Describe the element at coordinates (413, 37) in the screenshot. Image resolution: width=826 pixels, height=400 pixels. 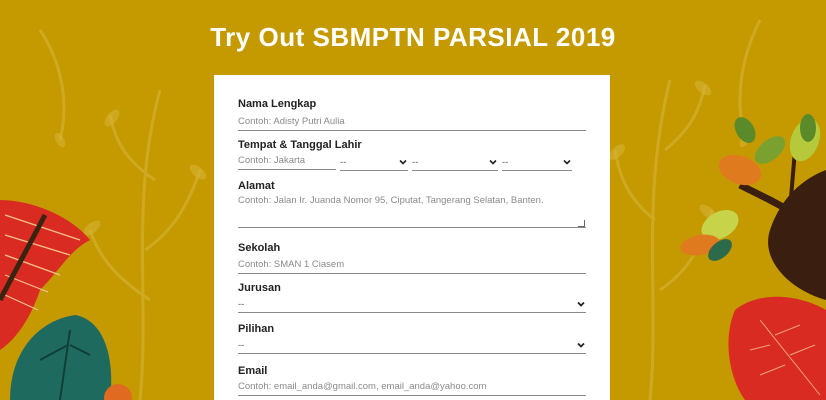
I see `page-title: Try Out SBMPTN PARSIAL 2019` at that location.